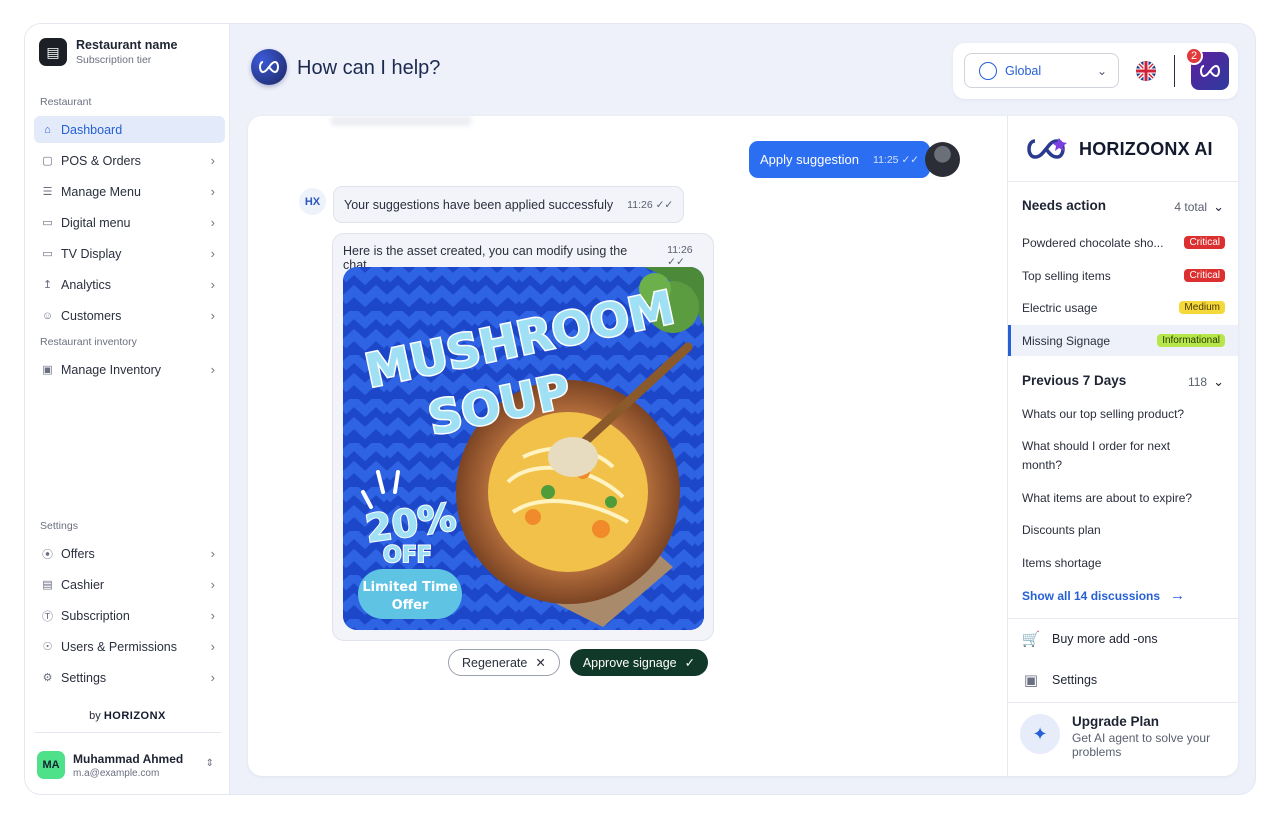  Describe the element at coordinates (1194, 56) in the screenshot. I see `notification-badge: 2` at that location.